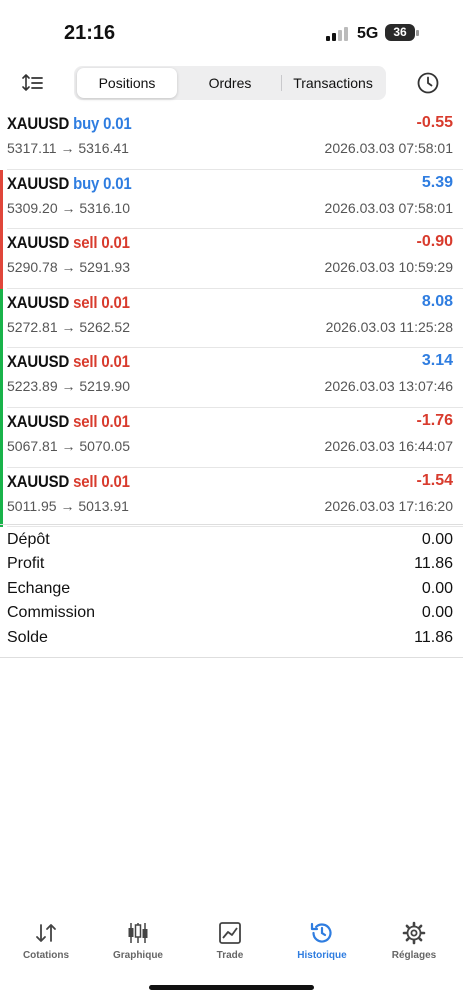  What do you see at coordinates (230, 938) in the screenshot?
I see `tab-trade: Trade` at bounding box center [230, 938].